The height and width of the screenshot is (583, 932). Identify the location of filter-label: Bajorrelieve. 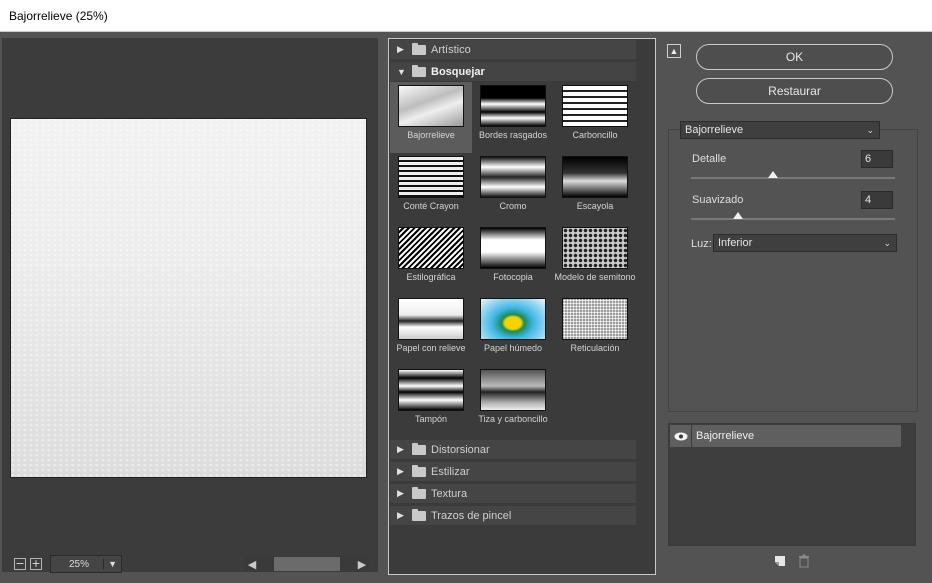
(431, 135).